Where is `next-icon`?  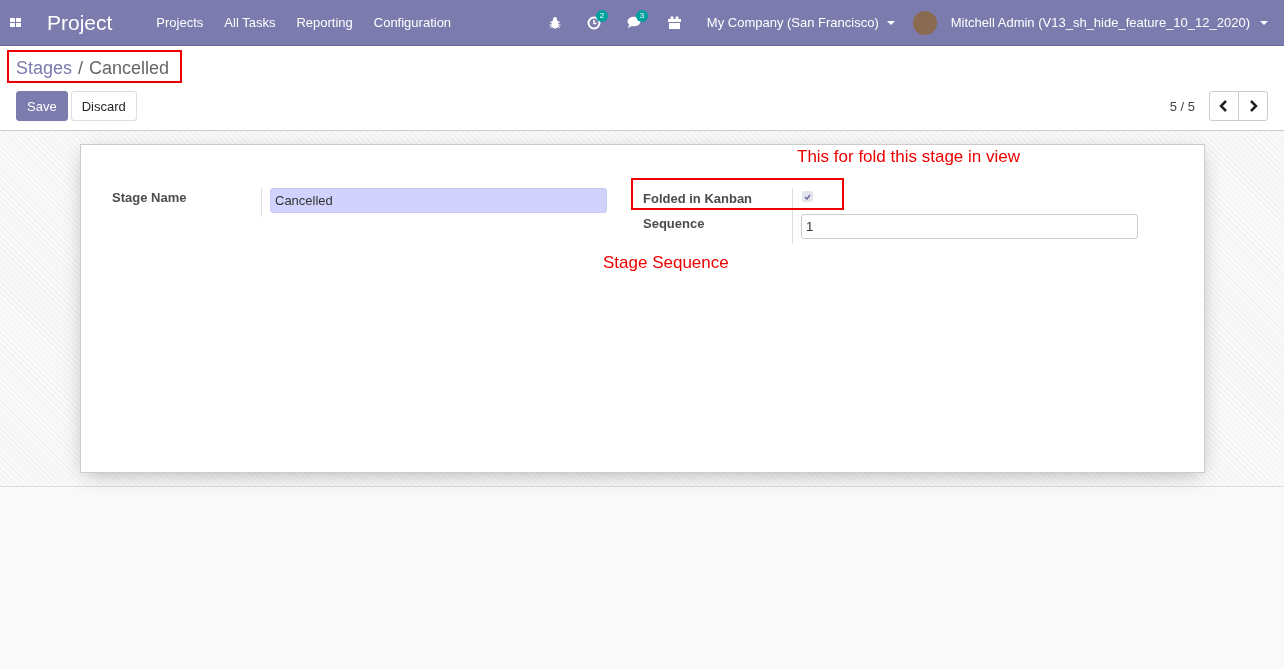 next-icon is located at coordinates (1253, 106).